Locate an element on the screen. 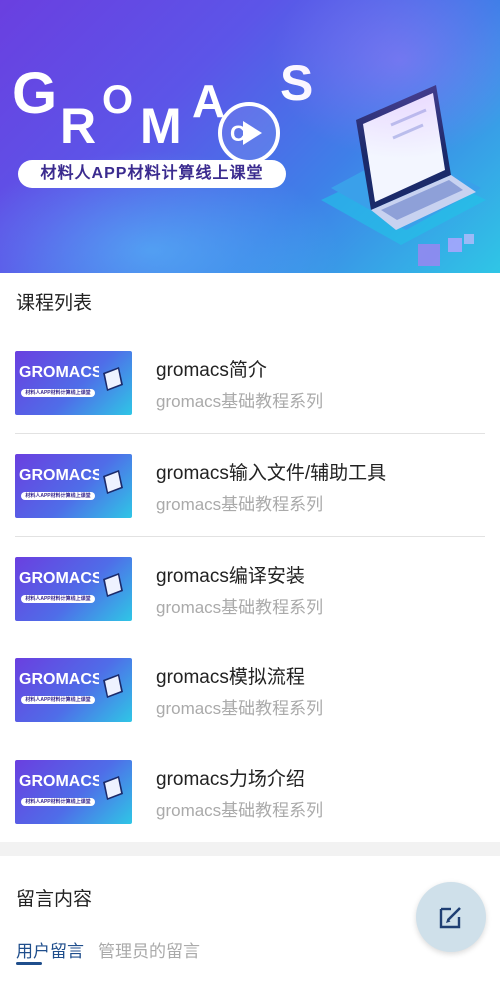  gromacs-logo: G R O M A C S is located at coordinates (162, 104).